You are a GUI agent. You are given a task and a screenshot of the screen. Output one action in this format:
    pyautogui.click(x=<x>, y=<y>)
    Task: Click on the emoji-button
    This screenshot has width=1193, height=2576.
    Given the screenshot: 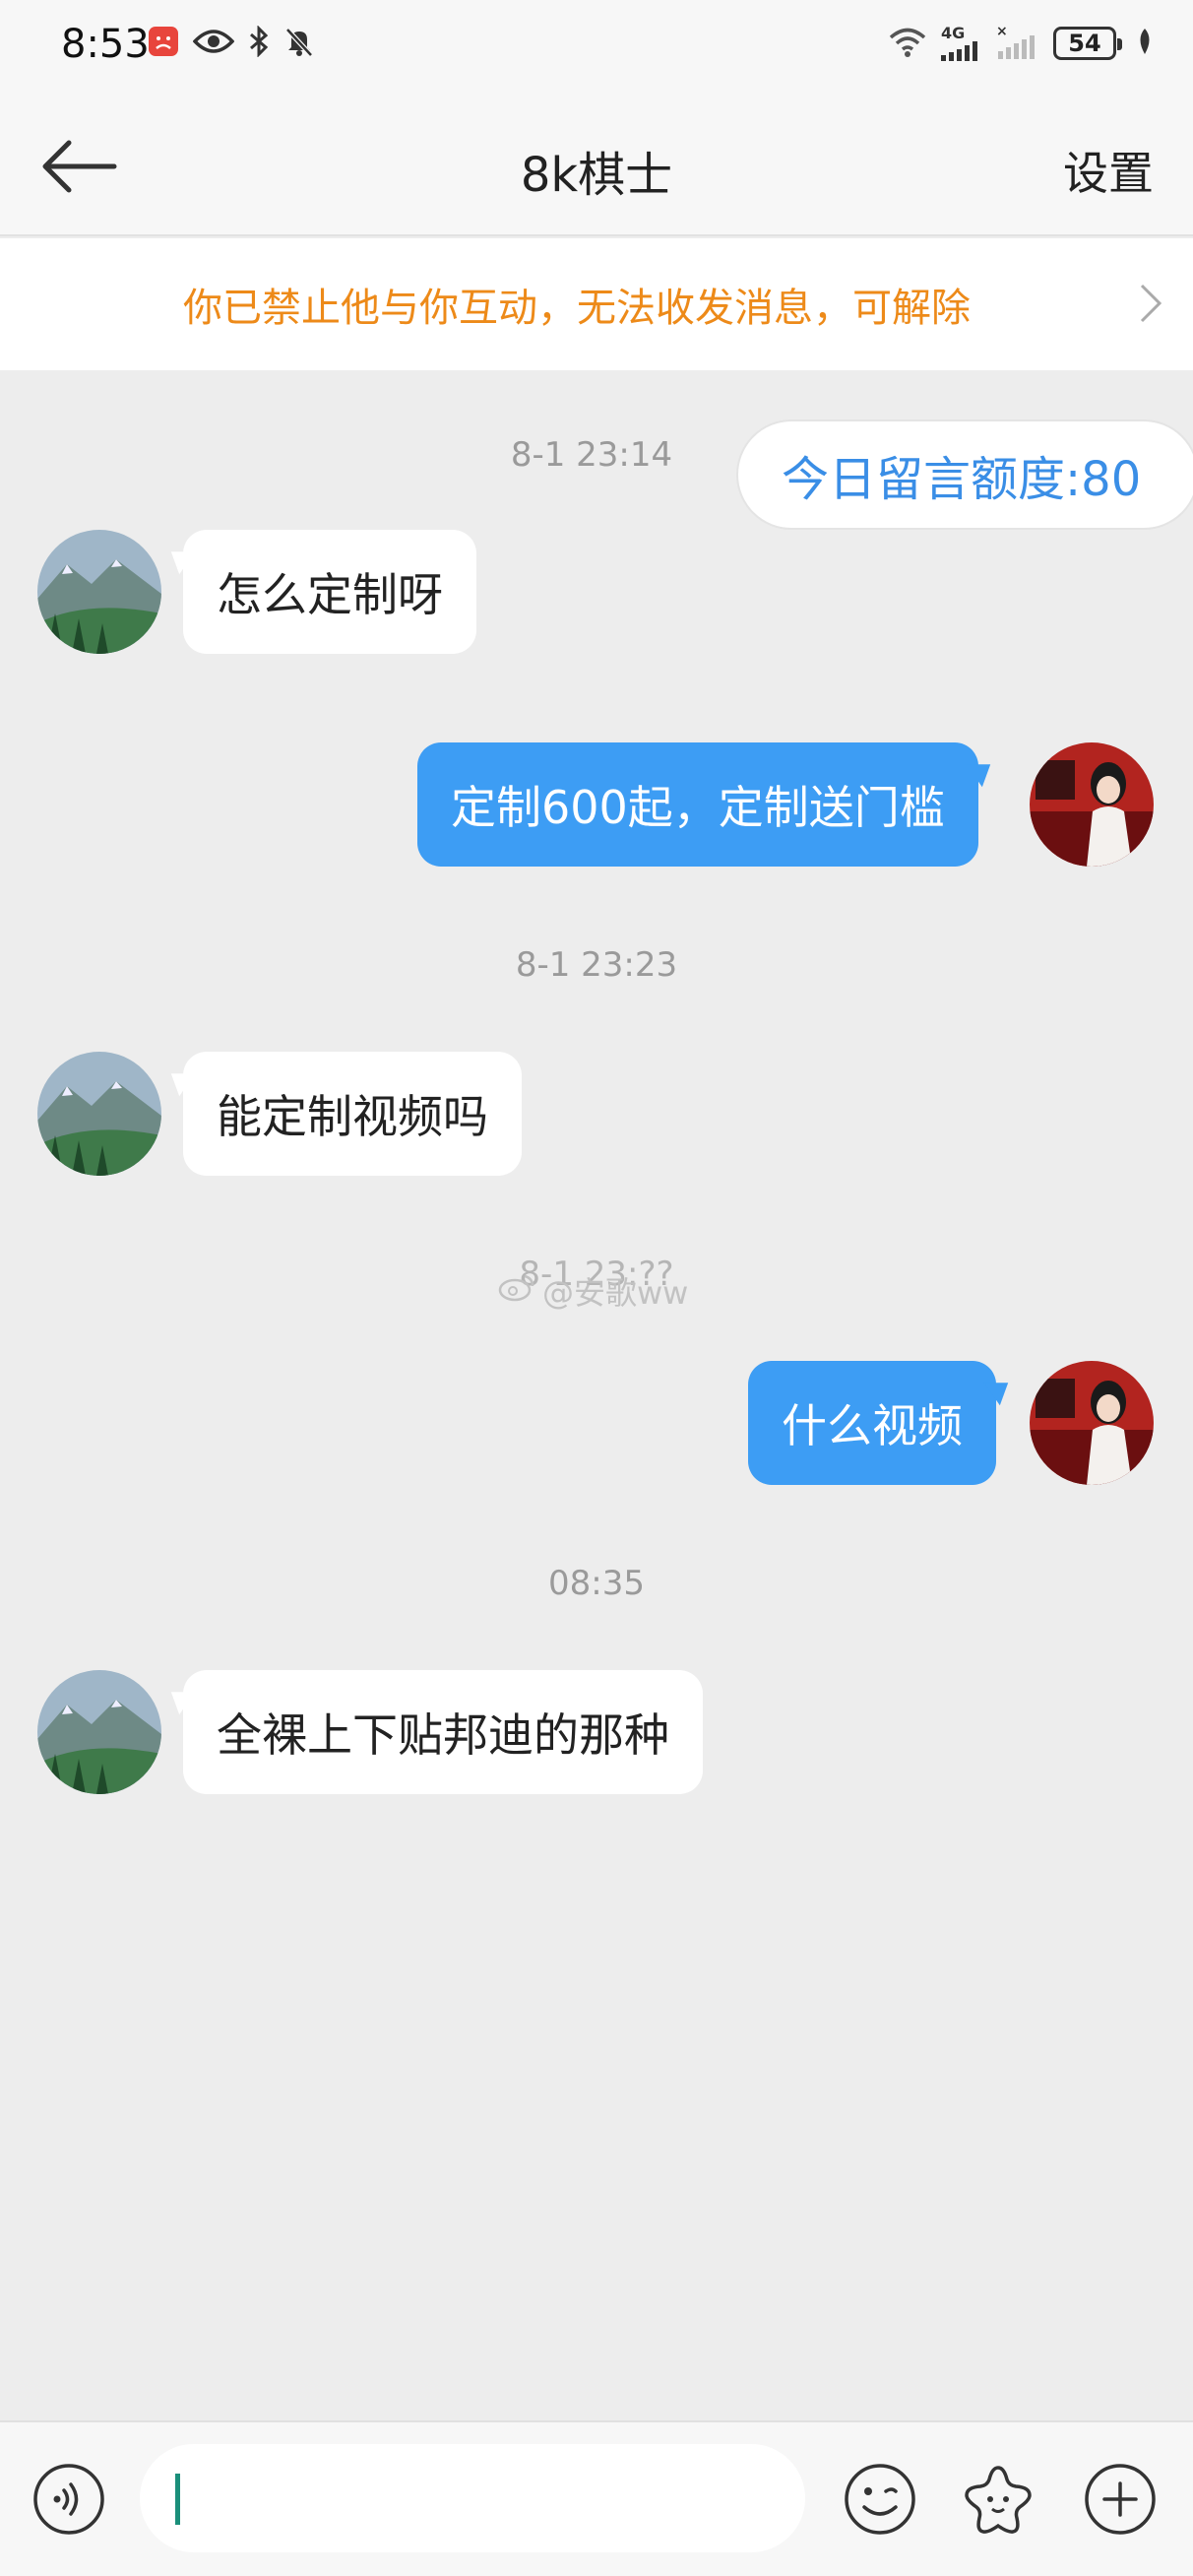 What is the action you would take?
    pyautogui.click(x=880, y=2499)
    